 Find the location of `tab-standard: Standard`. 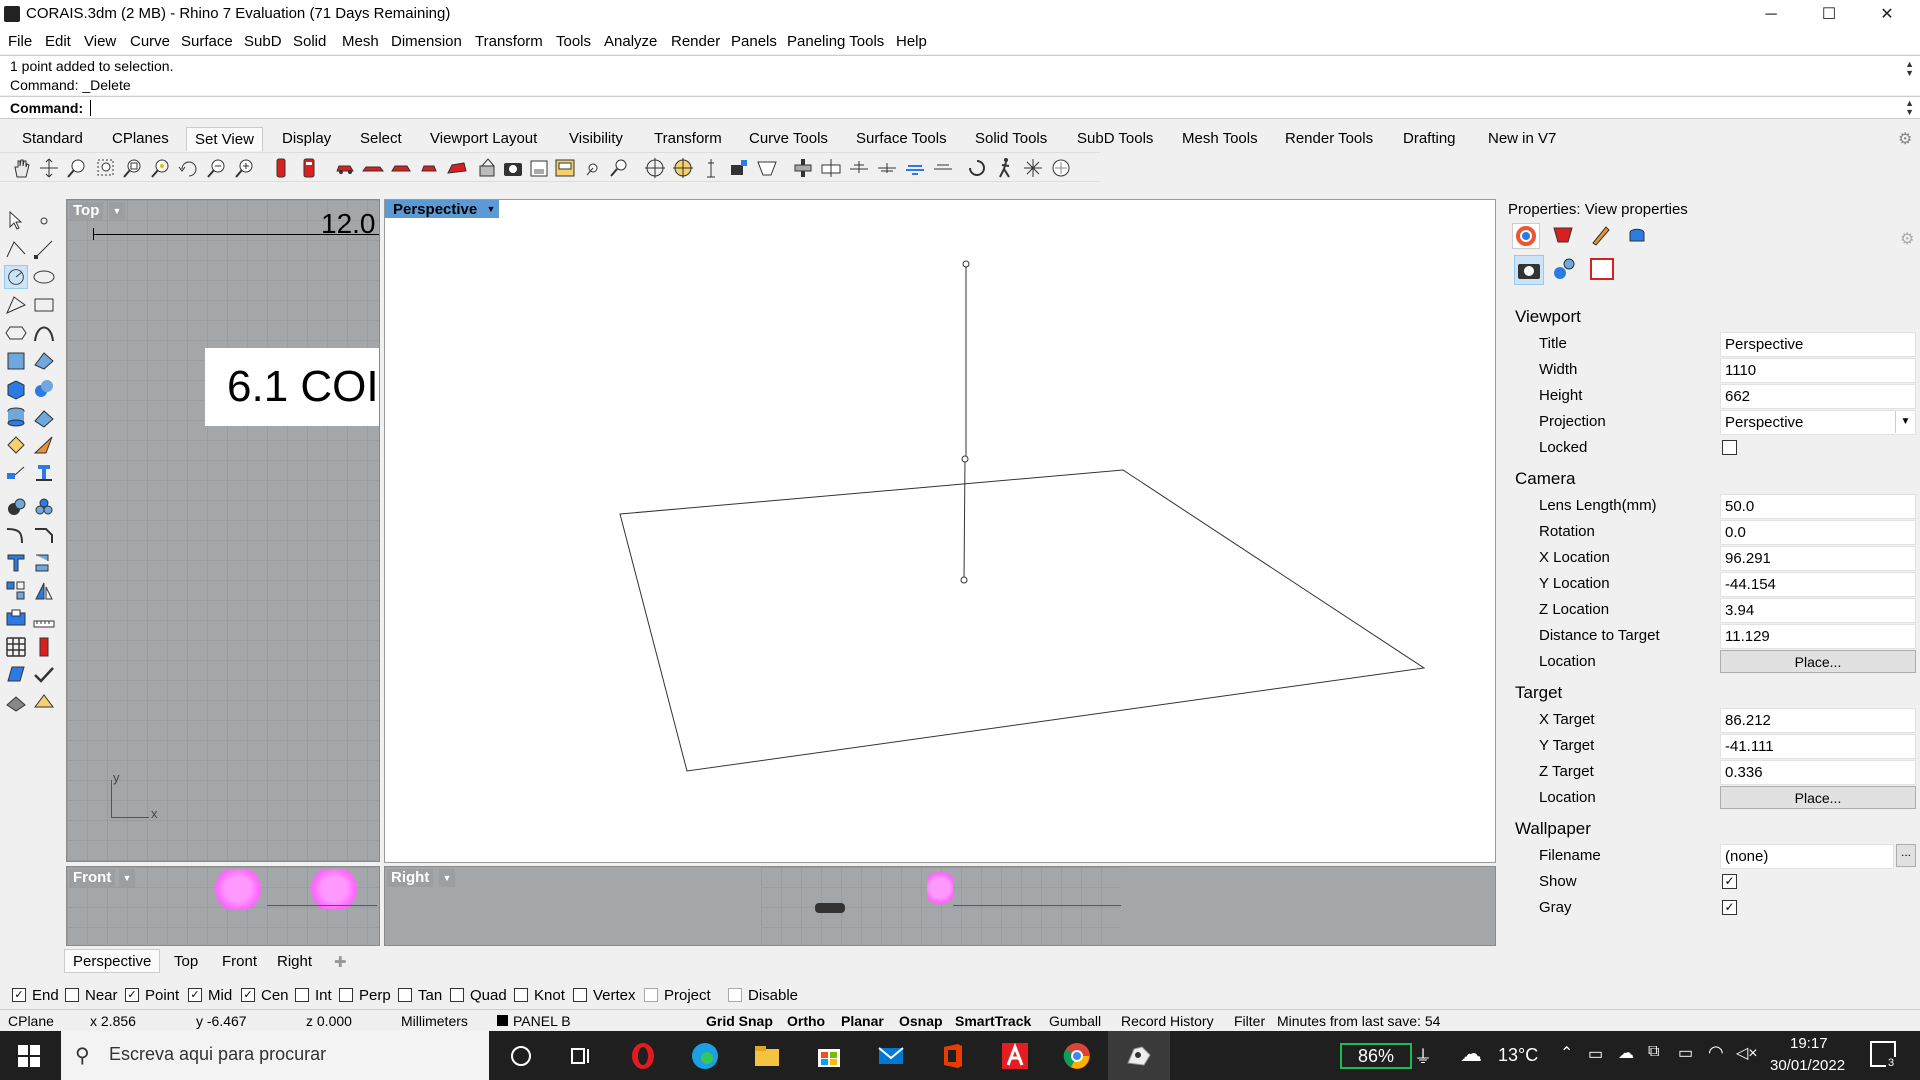

tab-standard: Standard is located at coordinates (52, 138).